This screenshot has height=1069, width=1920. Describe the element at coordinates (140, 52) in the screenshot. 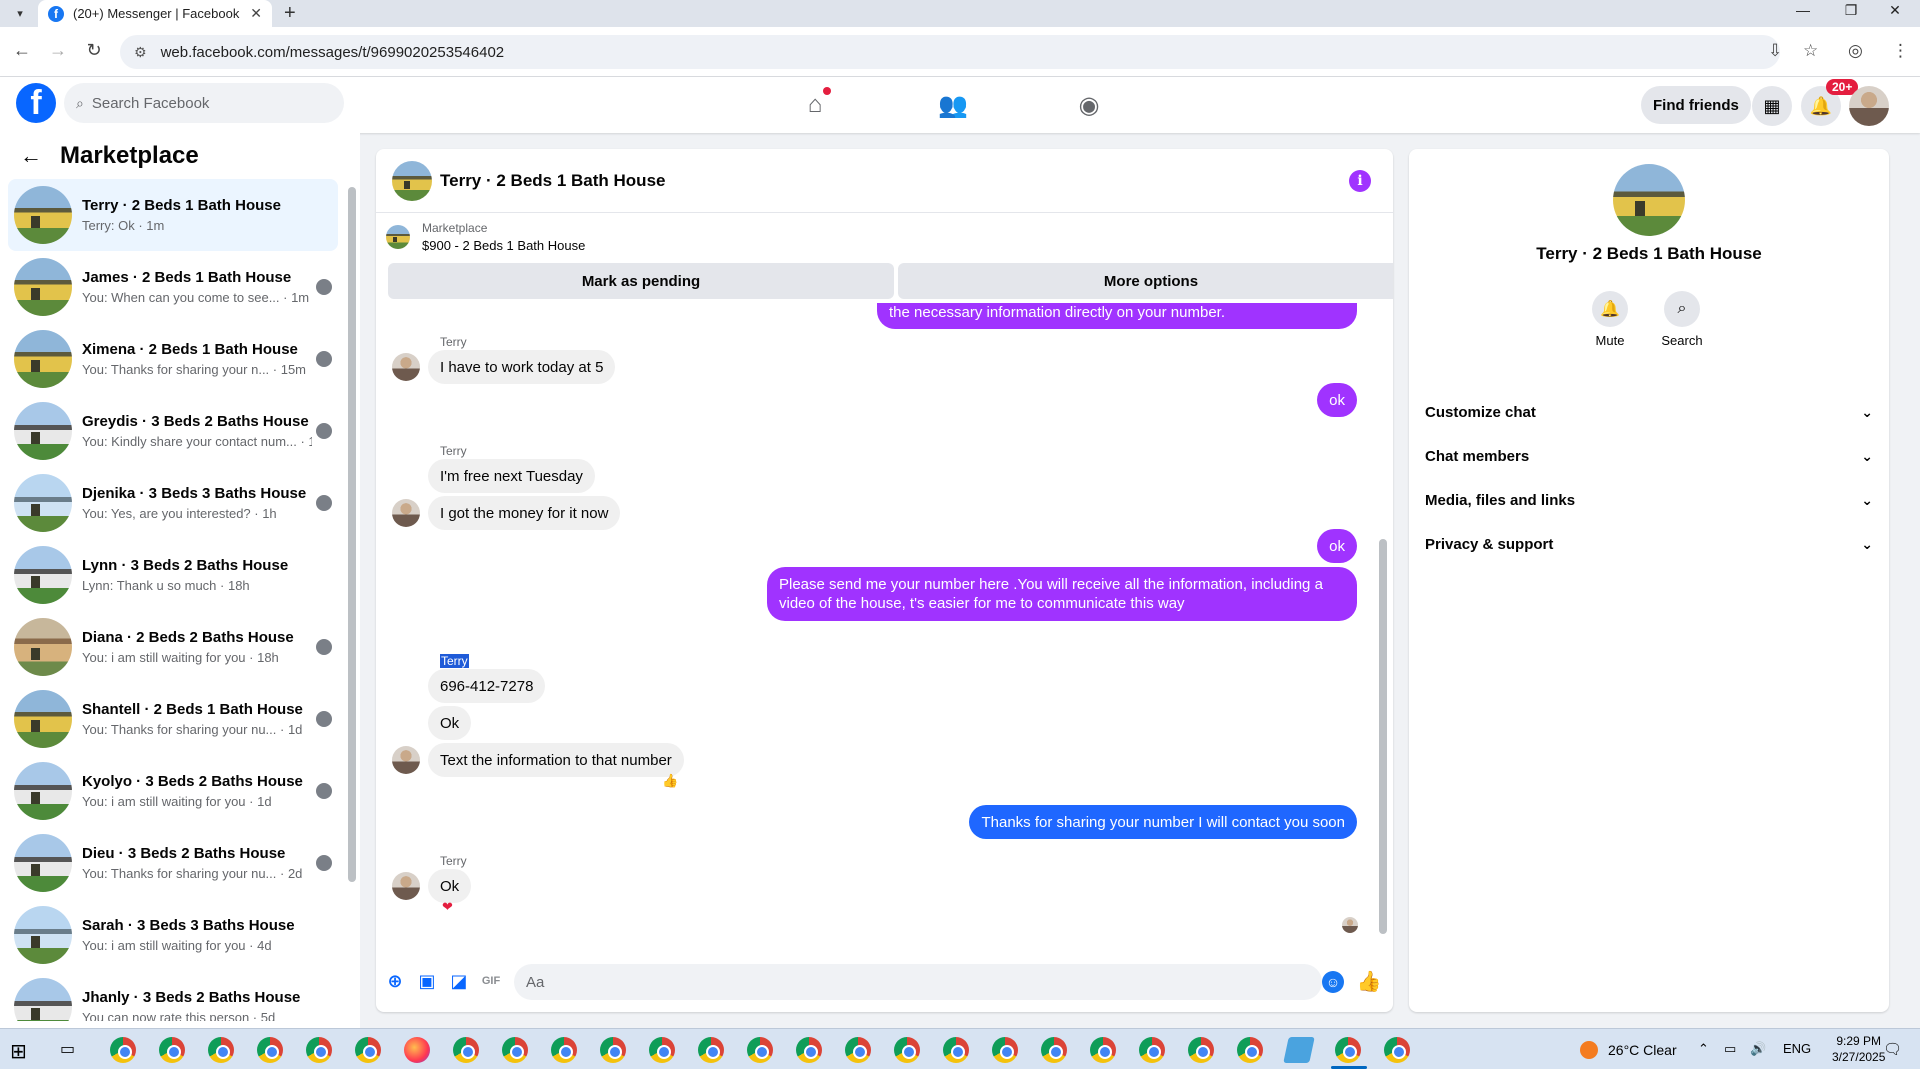

I see `site-settings-icon: ⚙` at that location.